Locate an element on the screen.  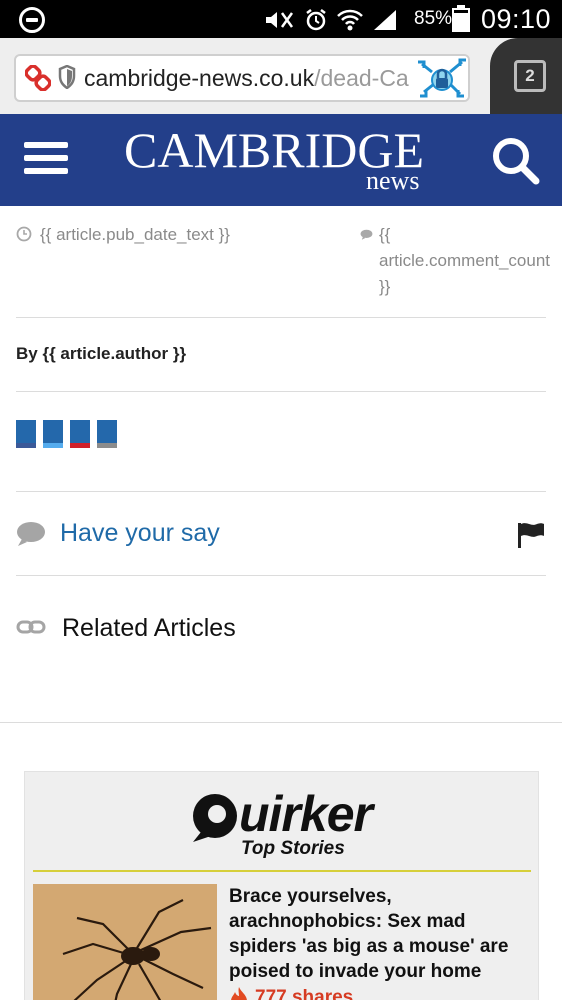
url-path: /dead-Ca is located at coordinates (361, 78).